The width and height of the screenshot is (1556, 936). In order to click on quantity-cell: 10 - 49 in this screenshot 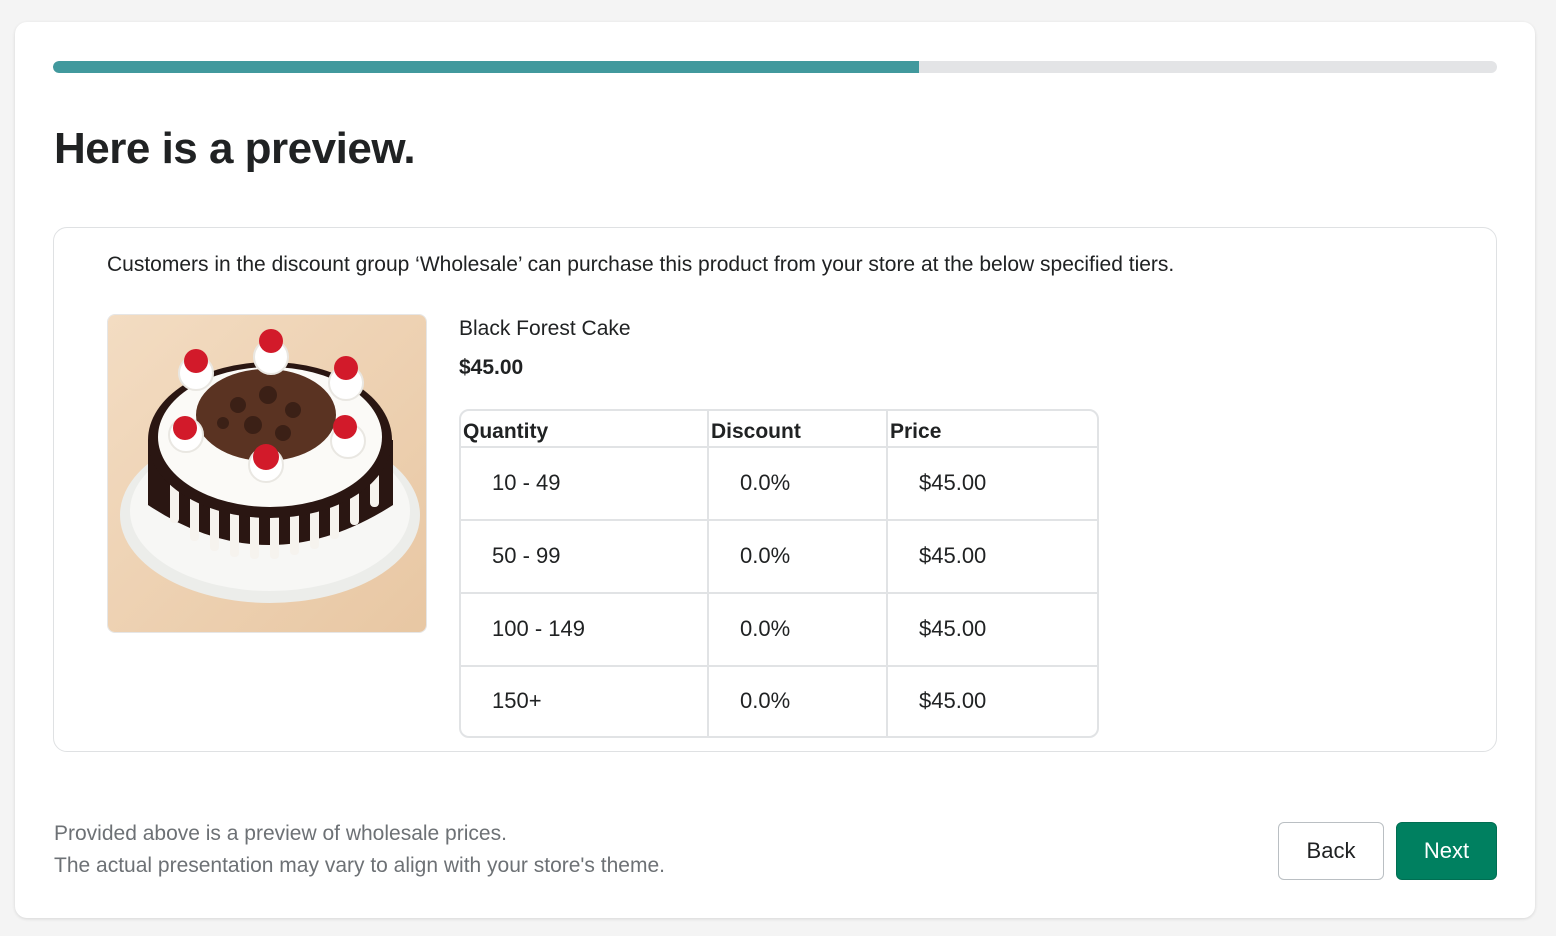, I will do `click(585, 483)`.